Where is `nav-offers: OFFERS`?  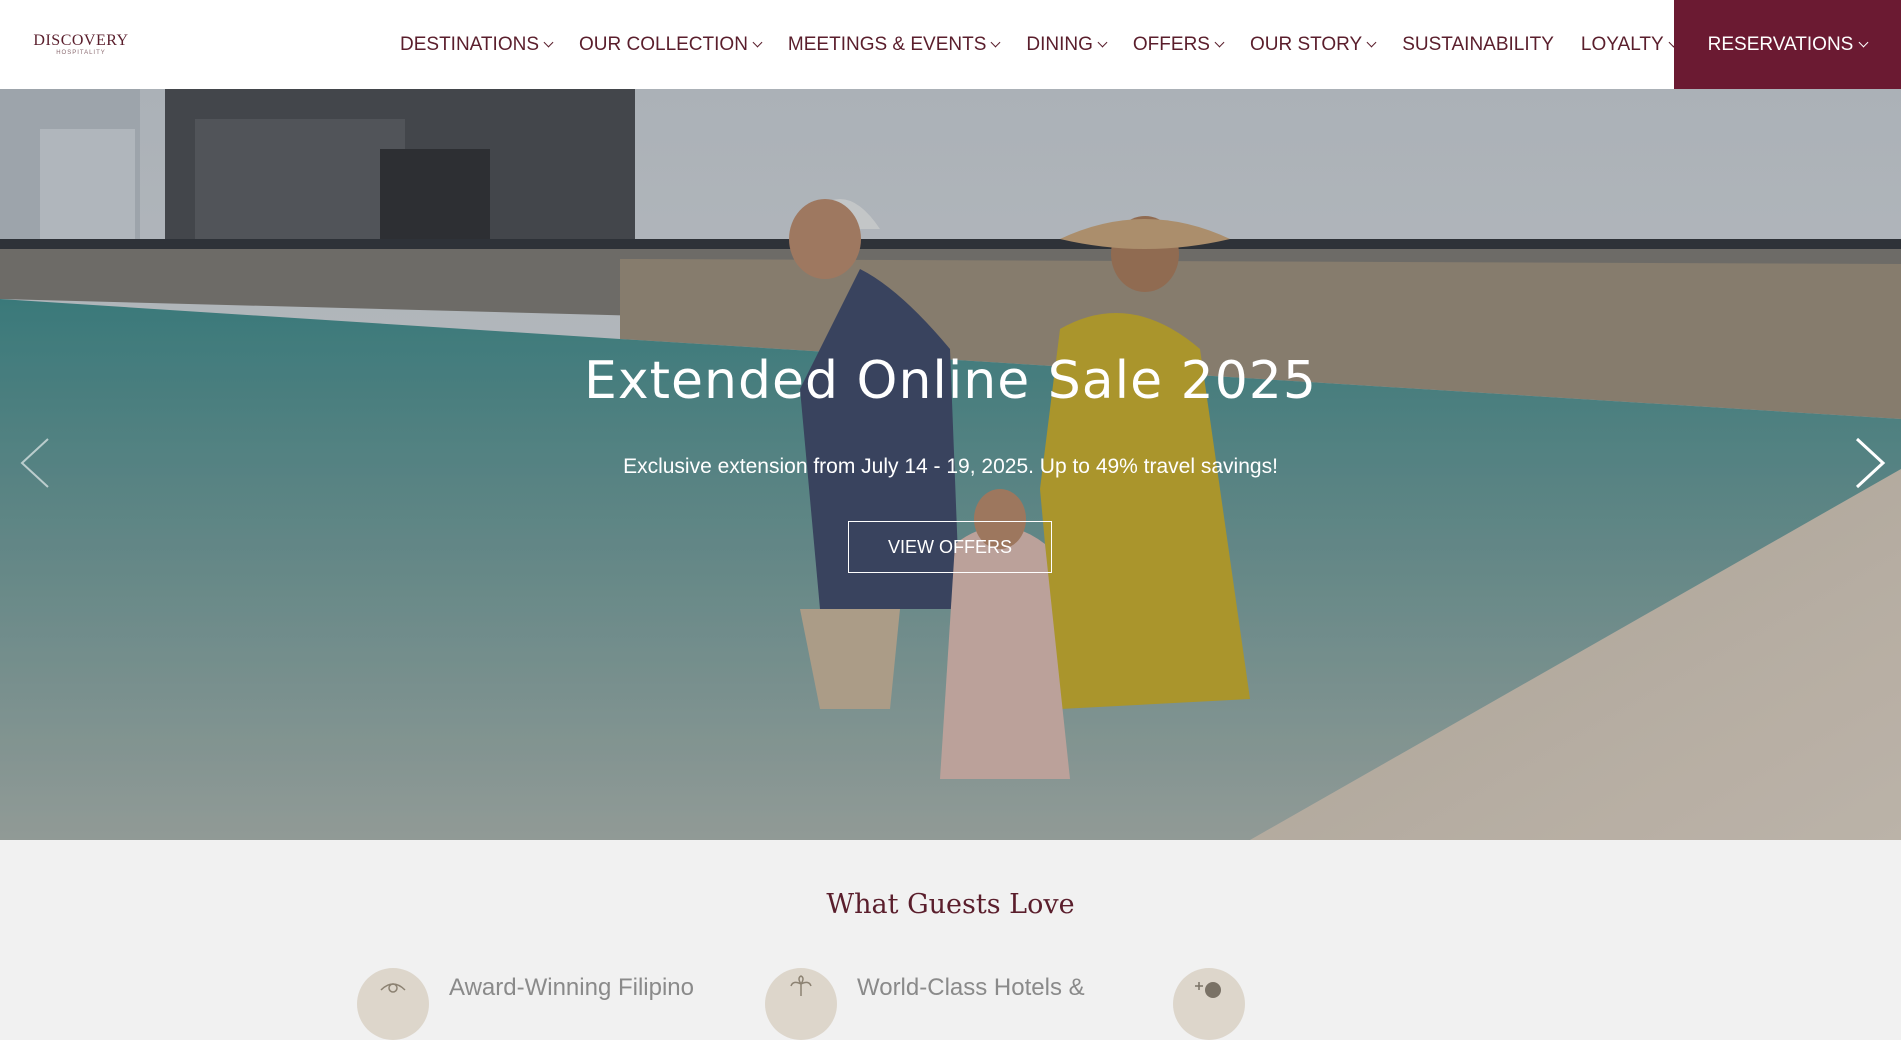
nav-offers: OFFERS is located at coordinates (1178, 44).